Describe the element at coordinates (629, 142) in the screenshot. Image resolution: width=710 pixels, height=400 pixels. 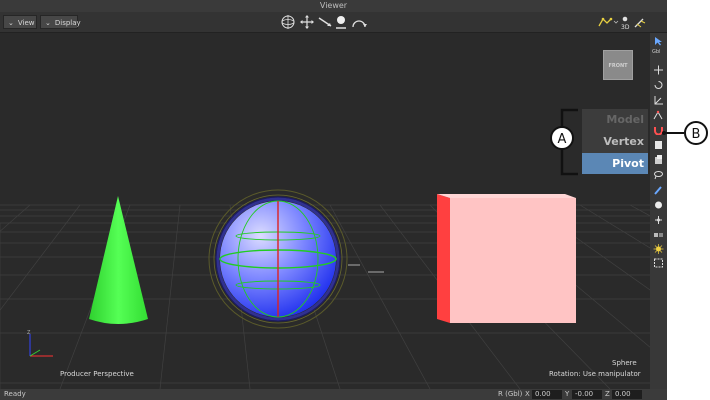
I see `annotation-layer: A B` at that location.